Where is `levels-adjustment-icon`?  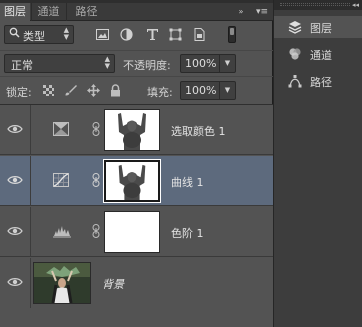
levels-adjustment-icon is located at coordinates (62, 231).